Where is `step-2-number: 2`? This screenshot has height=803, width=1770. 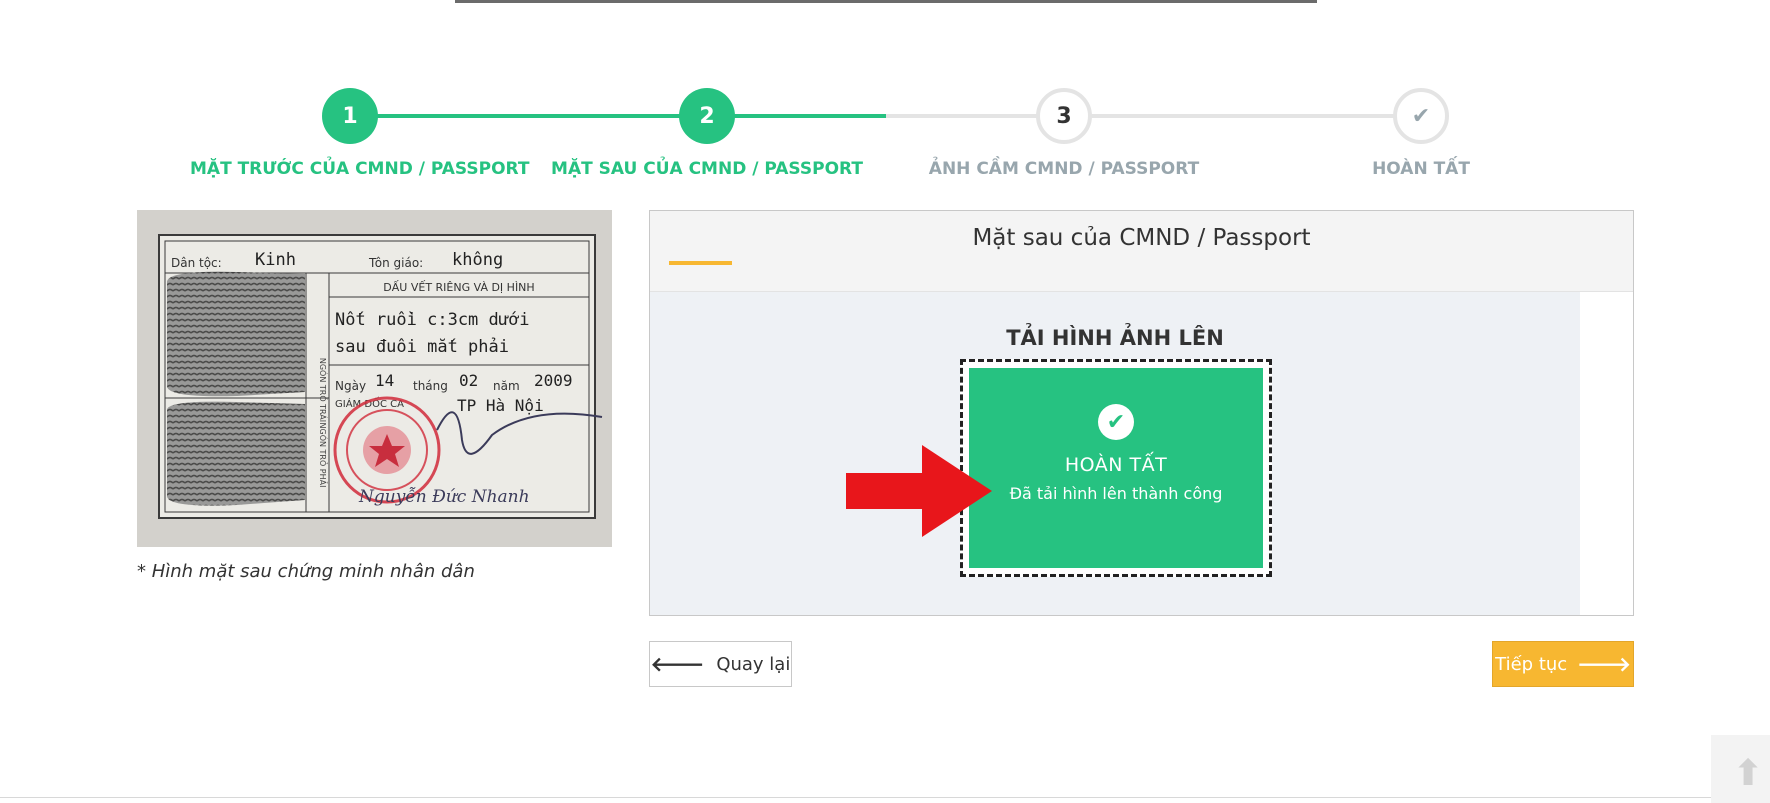
step-2-number: 2 is located at coordinates (707, 116).